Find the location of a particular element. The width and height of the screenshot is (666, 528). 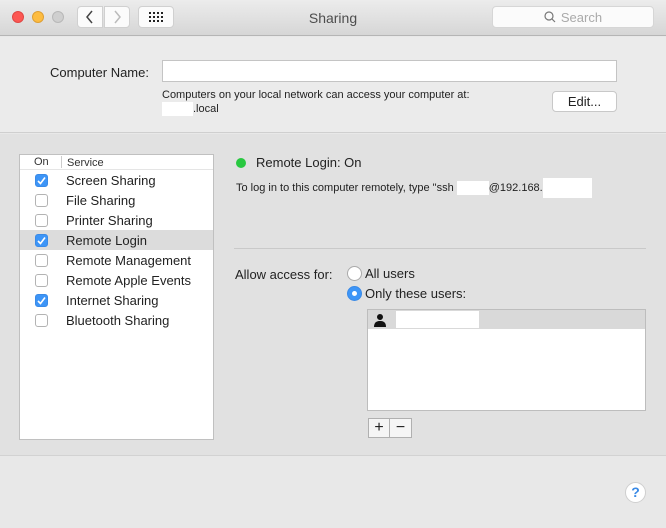

radio-label: All users is located at coordinates (390, 273).